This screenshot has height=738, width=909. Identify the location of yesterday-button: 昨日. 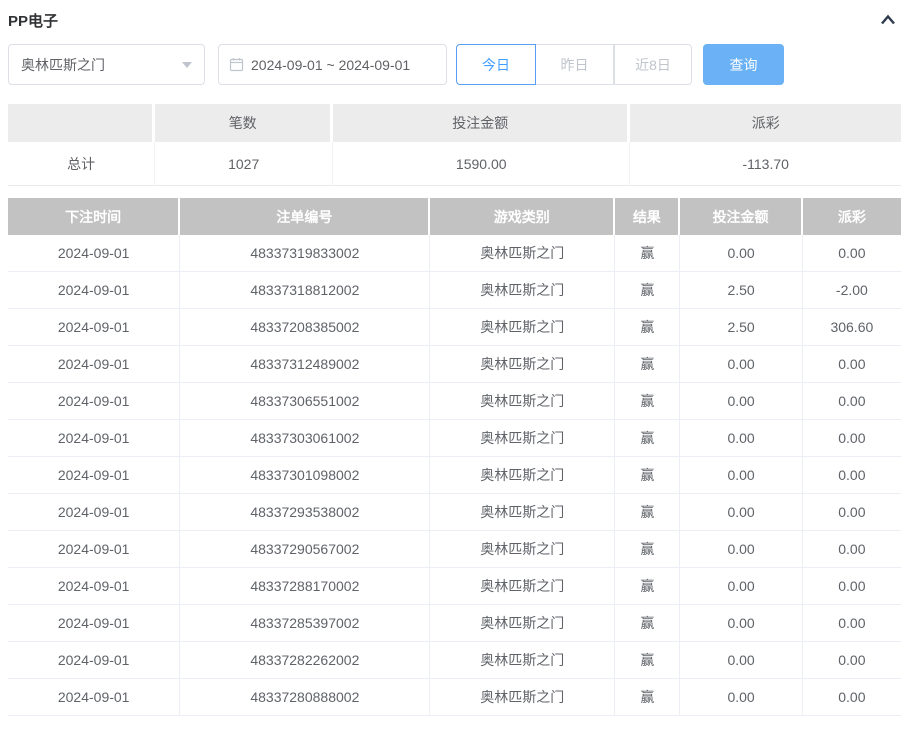
(575, 64).